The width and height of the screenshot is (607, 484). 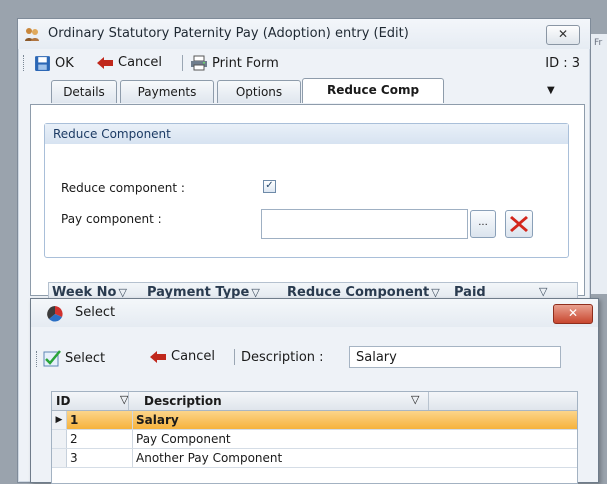 I want to click on table-row: 2 Pay Component, so click(x=314, y=439).